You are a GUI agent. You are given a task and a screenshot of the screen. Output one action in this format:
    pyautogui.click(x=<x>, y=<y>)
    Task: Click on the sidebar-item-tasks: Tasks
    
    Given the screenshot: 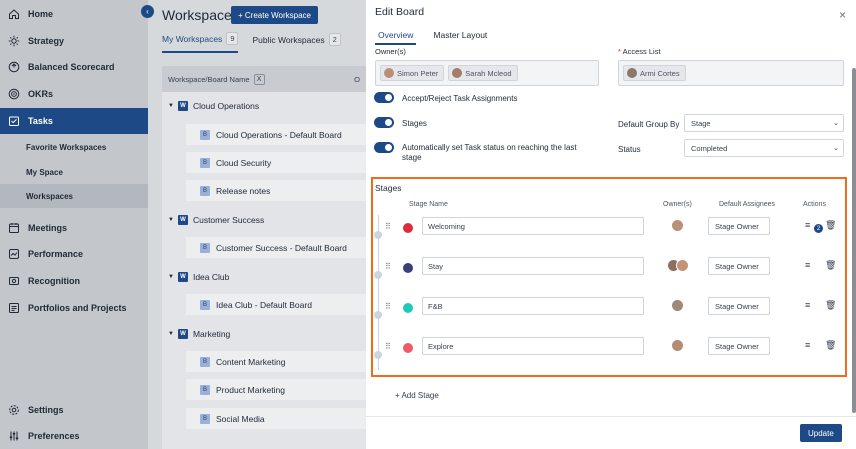 What is the action you would take?
    pyautogui.click(x=74, y=121)
    